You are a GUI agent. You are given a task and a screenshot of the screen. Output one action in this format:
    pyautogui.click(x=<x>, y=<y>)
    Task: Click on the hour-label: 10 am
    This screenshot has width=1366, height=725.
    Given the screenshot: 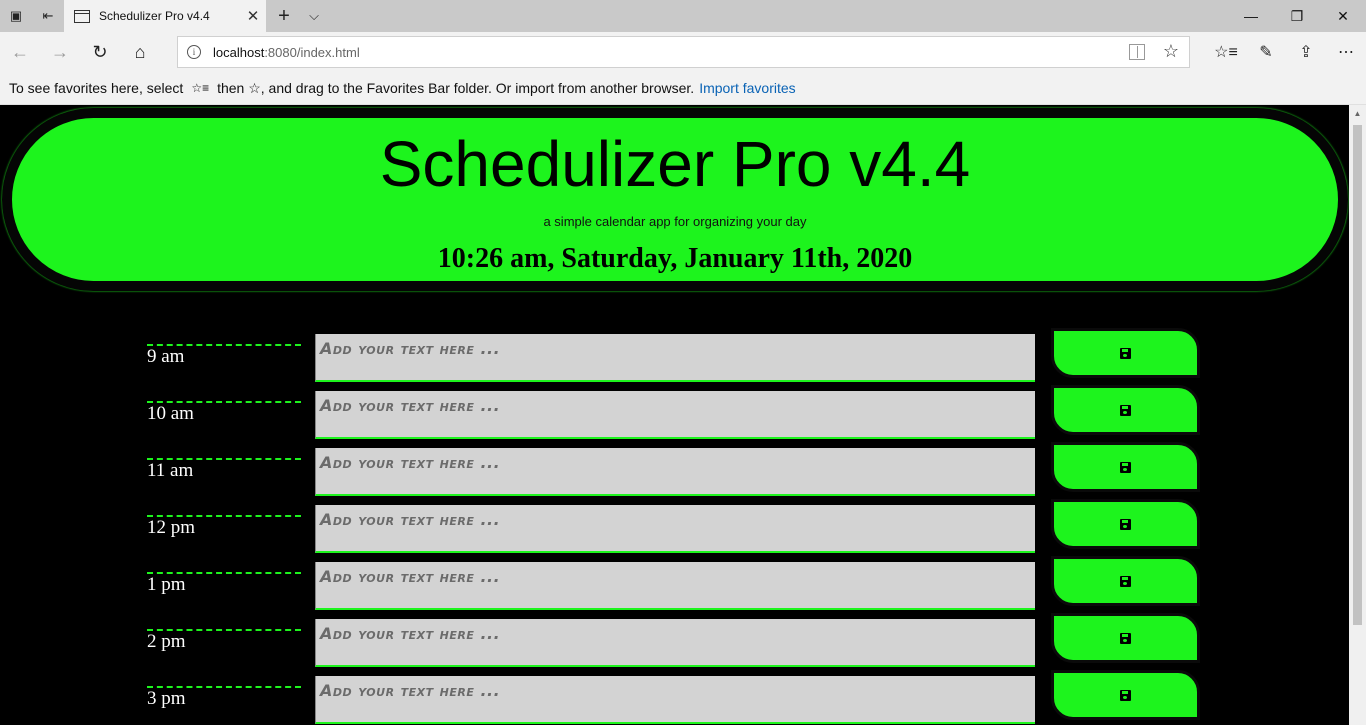 What is the action you would take?
    pyautogui.click(x=224, y=419)
    